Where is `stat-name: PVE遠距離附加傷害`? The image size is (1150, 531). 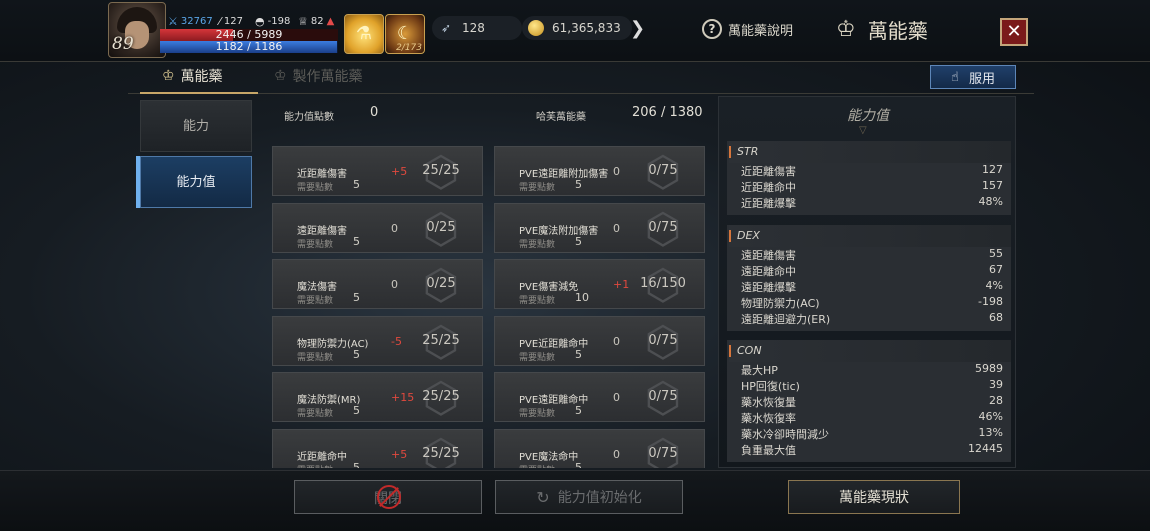 stat-name: PVE遠距離附加傷害 is located at coordinates (564, 174).